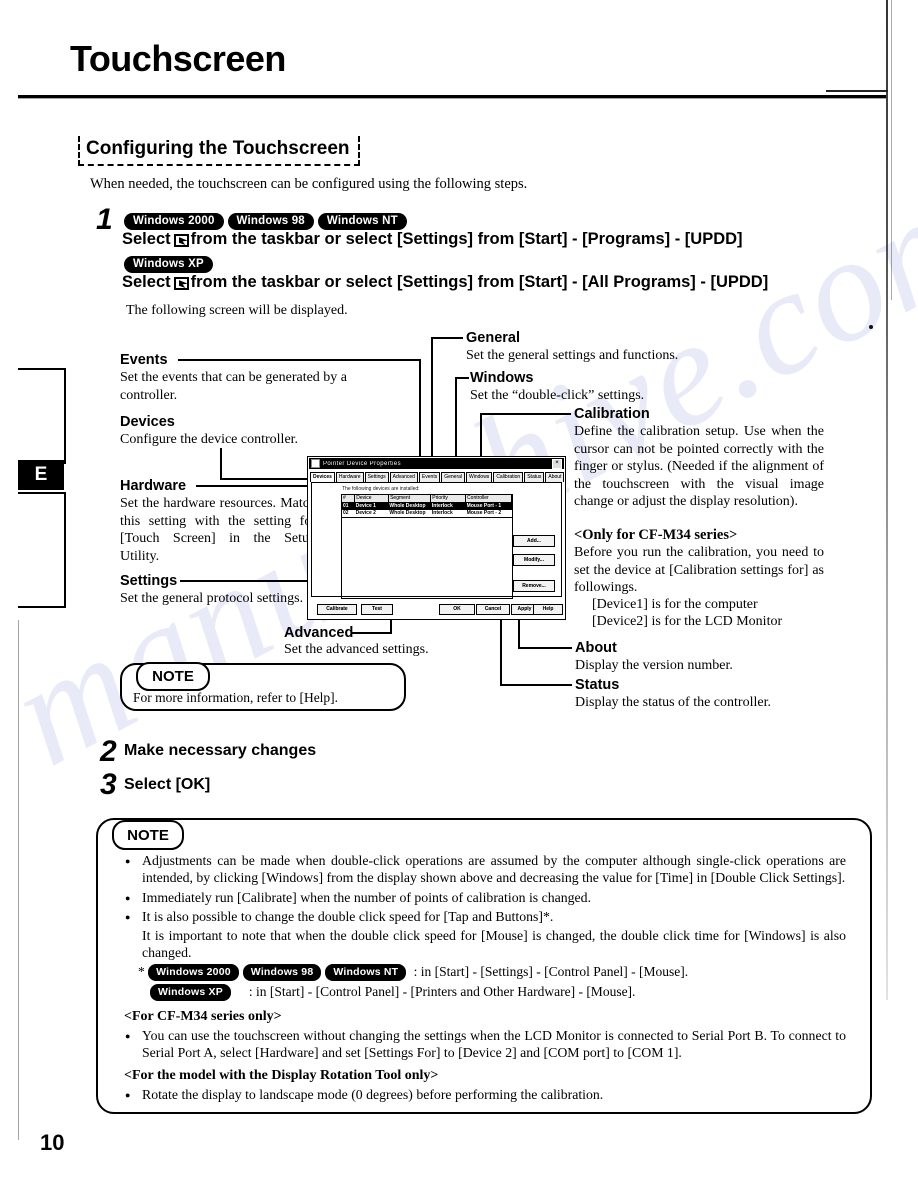  What do you see at coordinates (41, 475) in the screenshot?
I see `margin-tab-marker: E` at bounding box center [41, 475].